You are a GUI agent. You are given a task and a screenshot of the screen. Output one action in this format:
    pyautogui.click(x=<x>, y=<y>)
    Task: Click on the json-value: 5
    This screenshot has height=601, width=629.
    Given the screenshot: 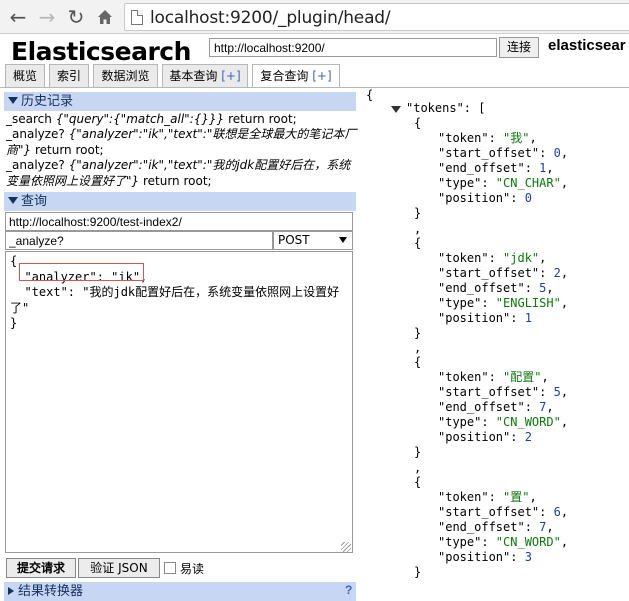 What is the action you would take?
    pyautogui.click(x=557, y=392)
    